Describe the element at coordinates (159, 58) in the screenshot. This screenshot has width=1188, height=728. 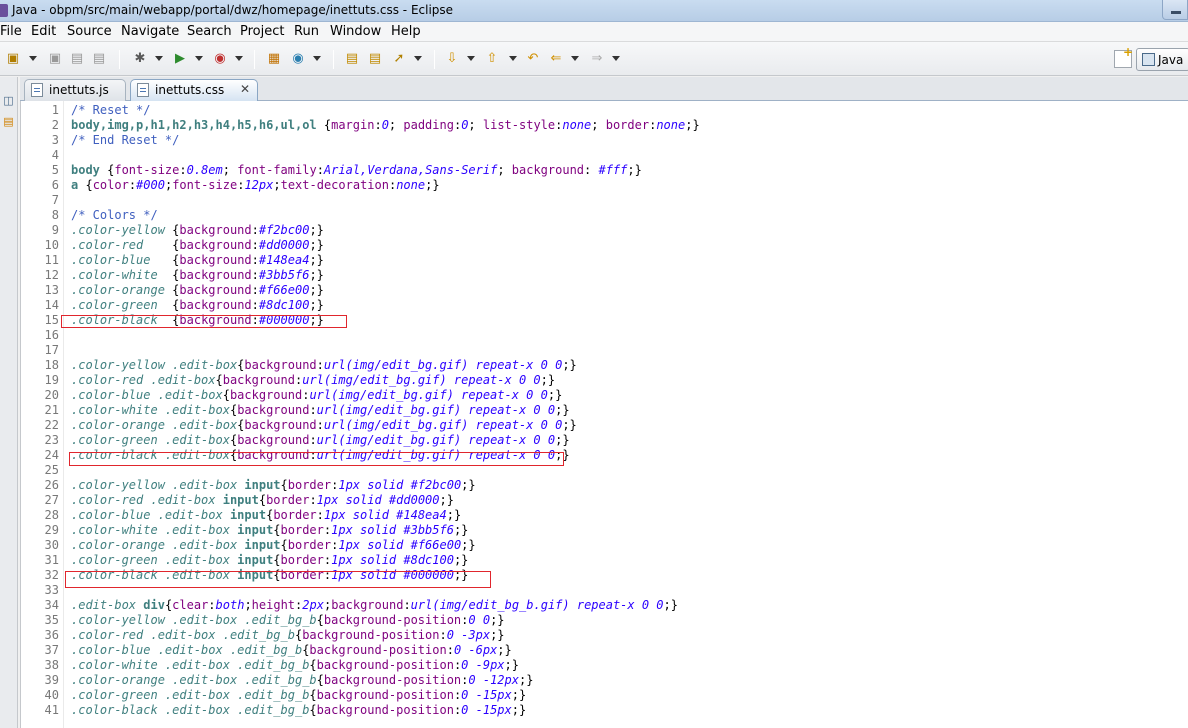
I see `debug-dropdown-arrow` at that location.